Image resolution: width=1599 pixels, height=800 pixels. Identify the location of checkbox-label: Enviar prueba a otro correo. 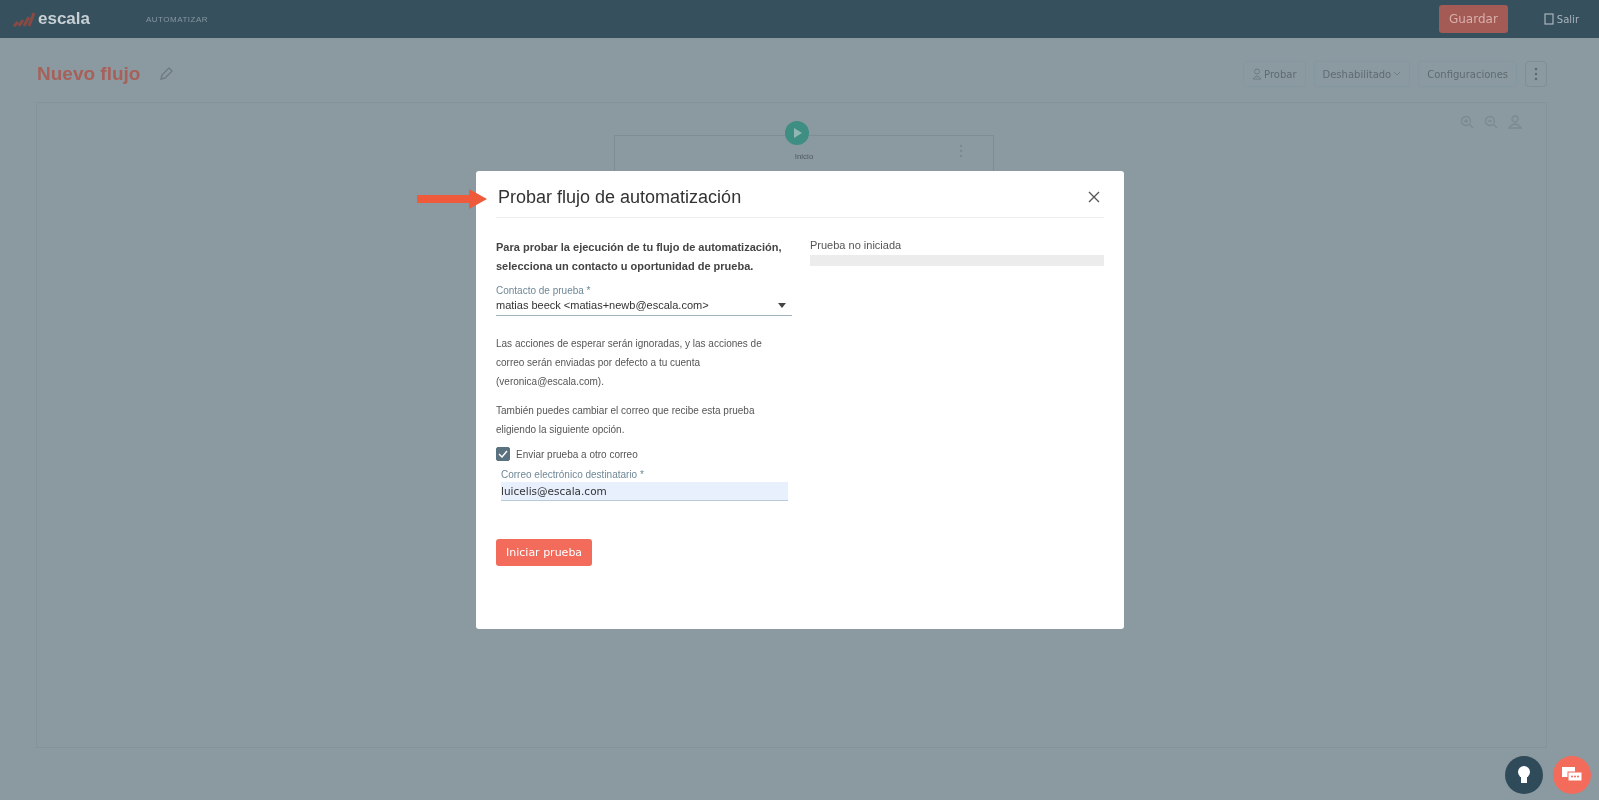
(577, 454).